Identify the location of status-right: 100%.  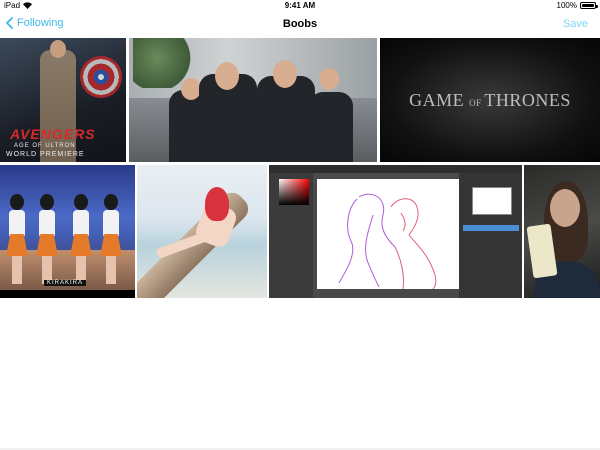
(577, 5).